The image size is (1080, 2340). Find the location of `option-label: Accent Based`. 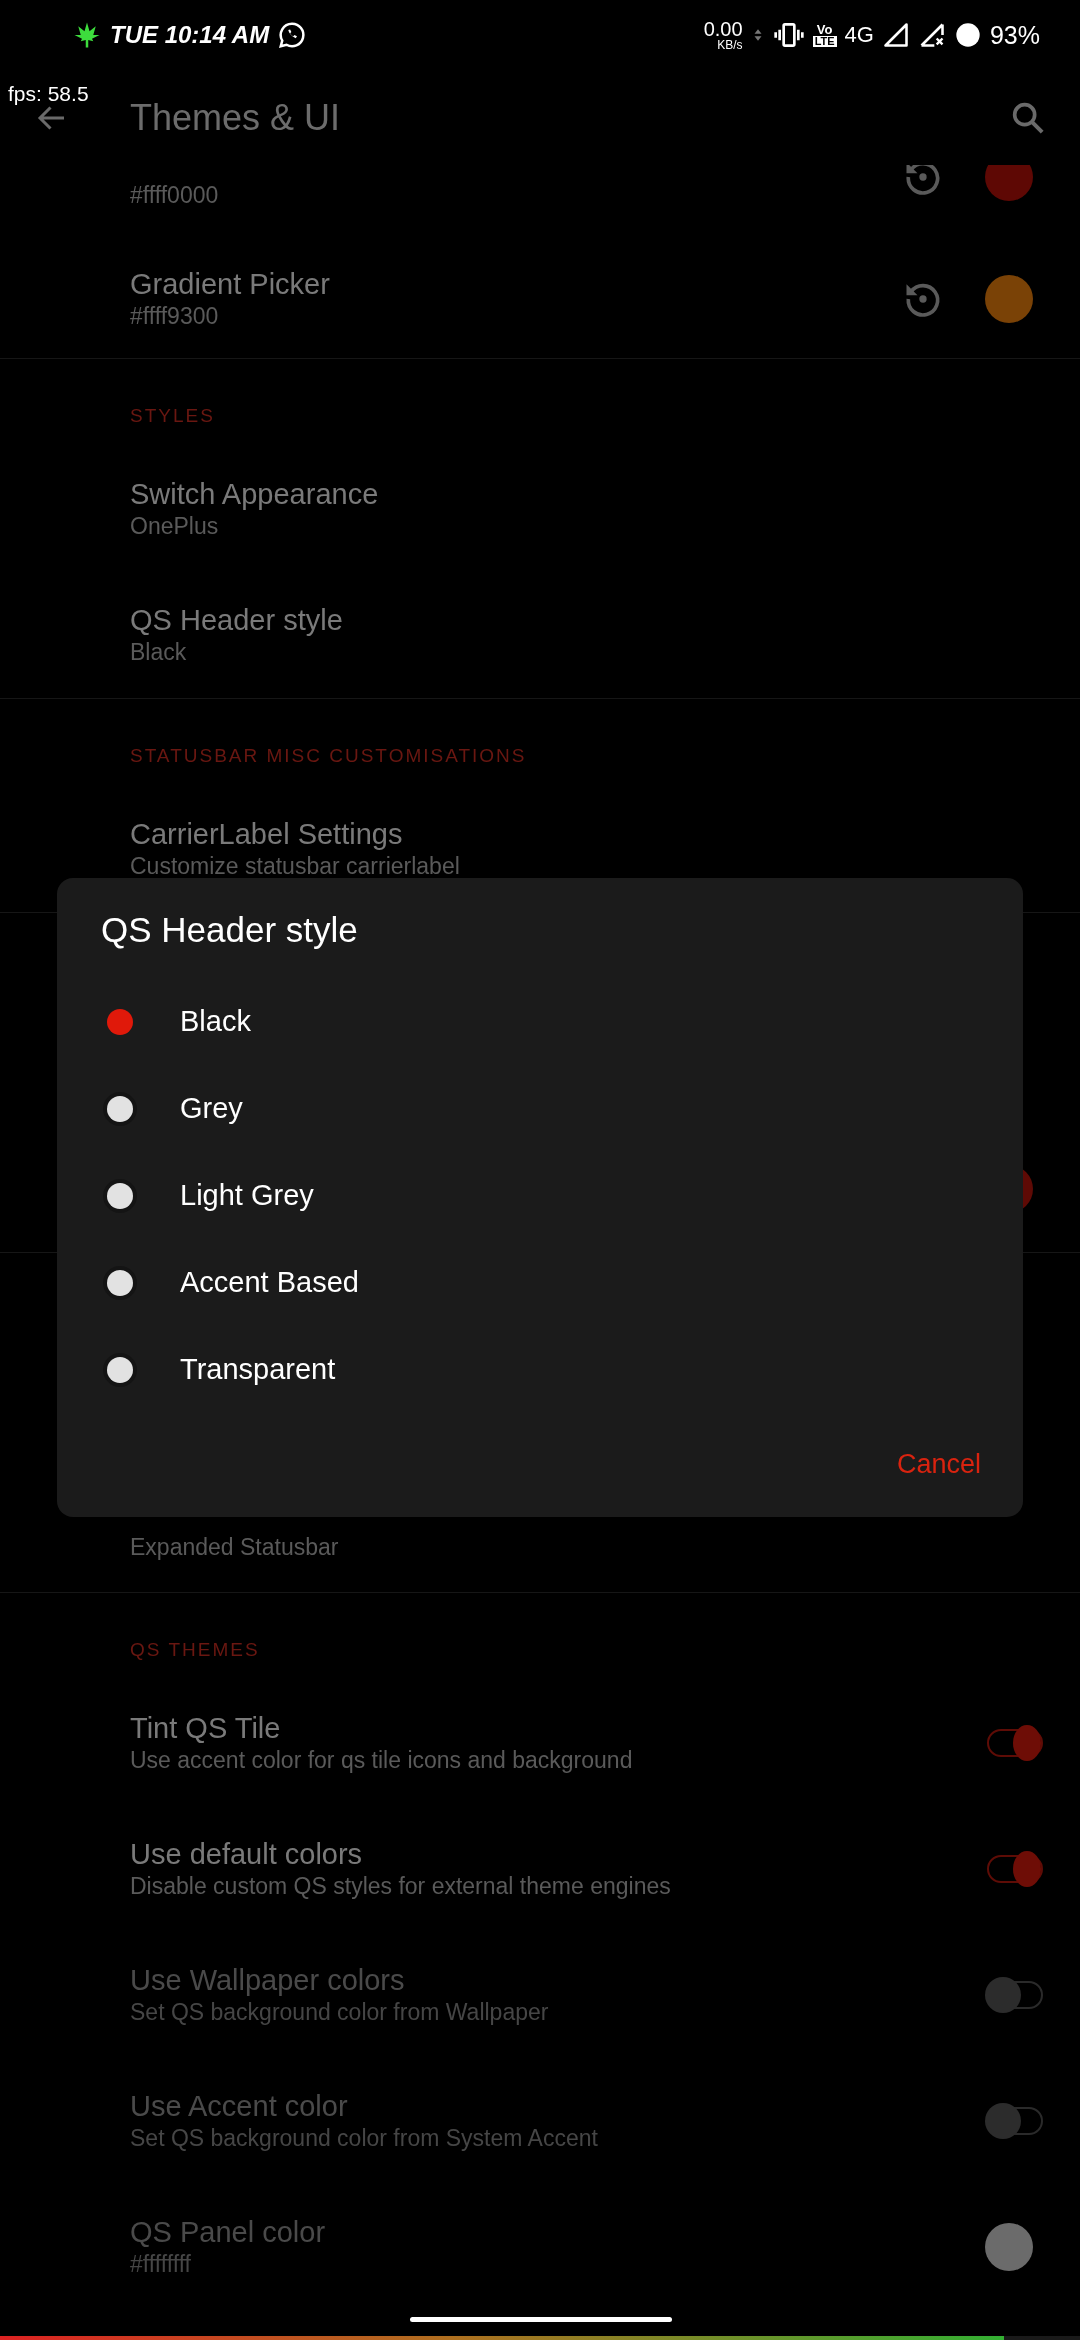

option-label: Accent Based is located at coordinates (269, 1282).